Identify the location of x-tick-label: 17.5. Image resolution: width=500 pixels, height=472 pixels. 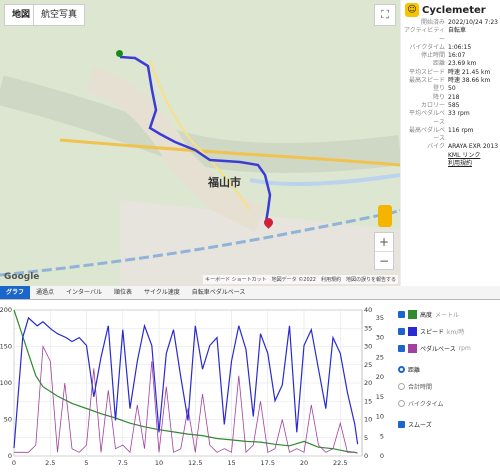
(268, 463).